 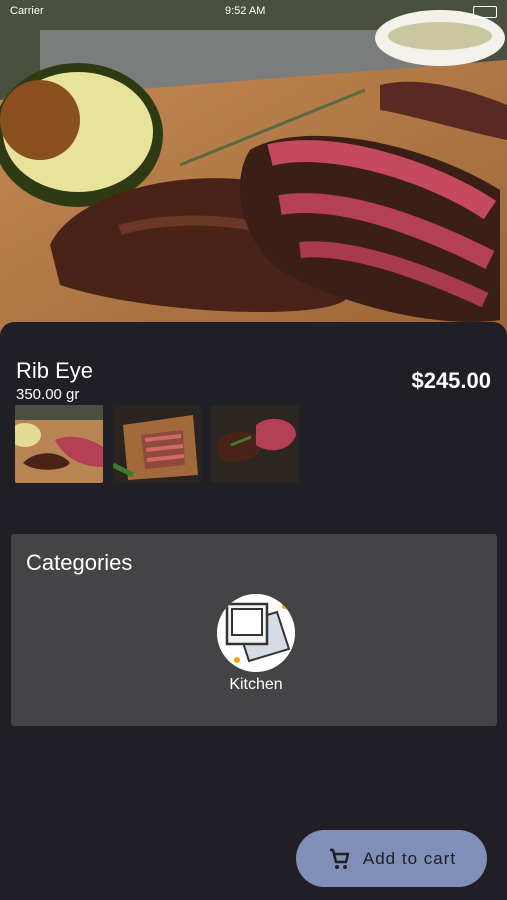 I want to click on add-to-cart-button: Add to cart, so click(x=391, y=858).